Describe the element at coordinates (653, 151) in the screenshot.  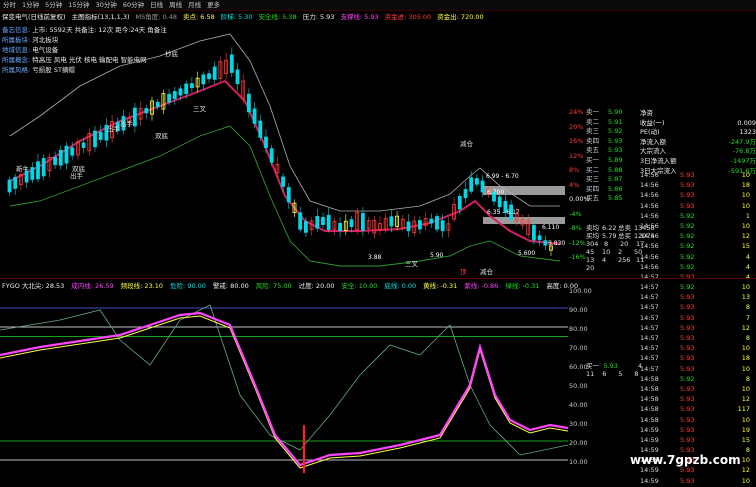
I see `stat-key: 大宗流入` at that location.